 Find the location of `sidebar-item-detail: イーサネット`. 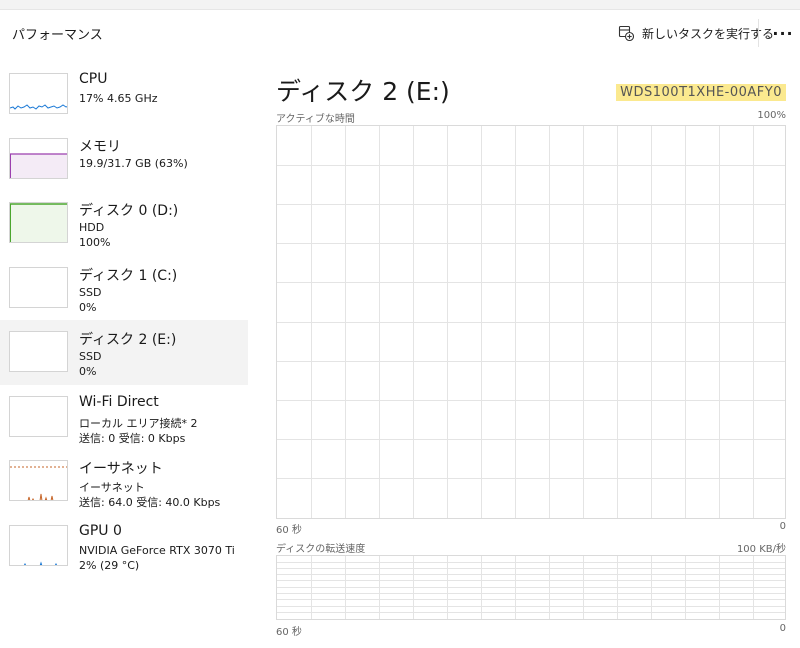

sidebar-item-detail: イーサネット is located at coordinates (112, 487).